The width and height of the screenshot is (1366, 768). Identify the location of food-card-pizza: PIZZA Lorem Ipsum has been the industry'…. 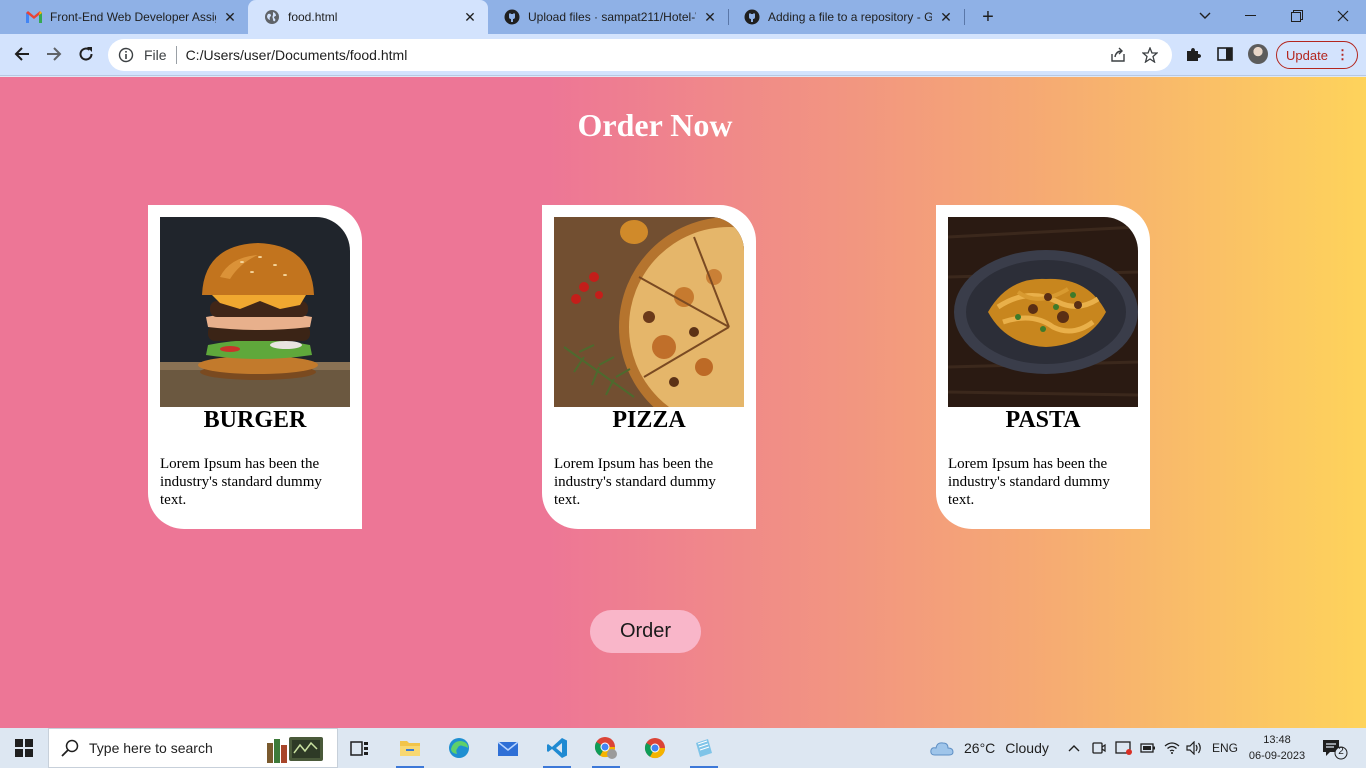
(649, 367).